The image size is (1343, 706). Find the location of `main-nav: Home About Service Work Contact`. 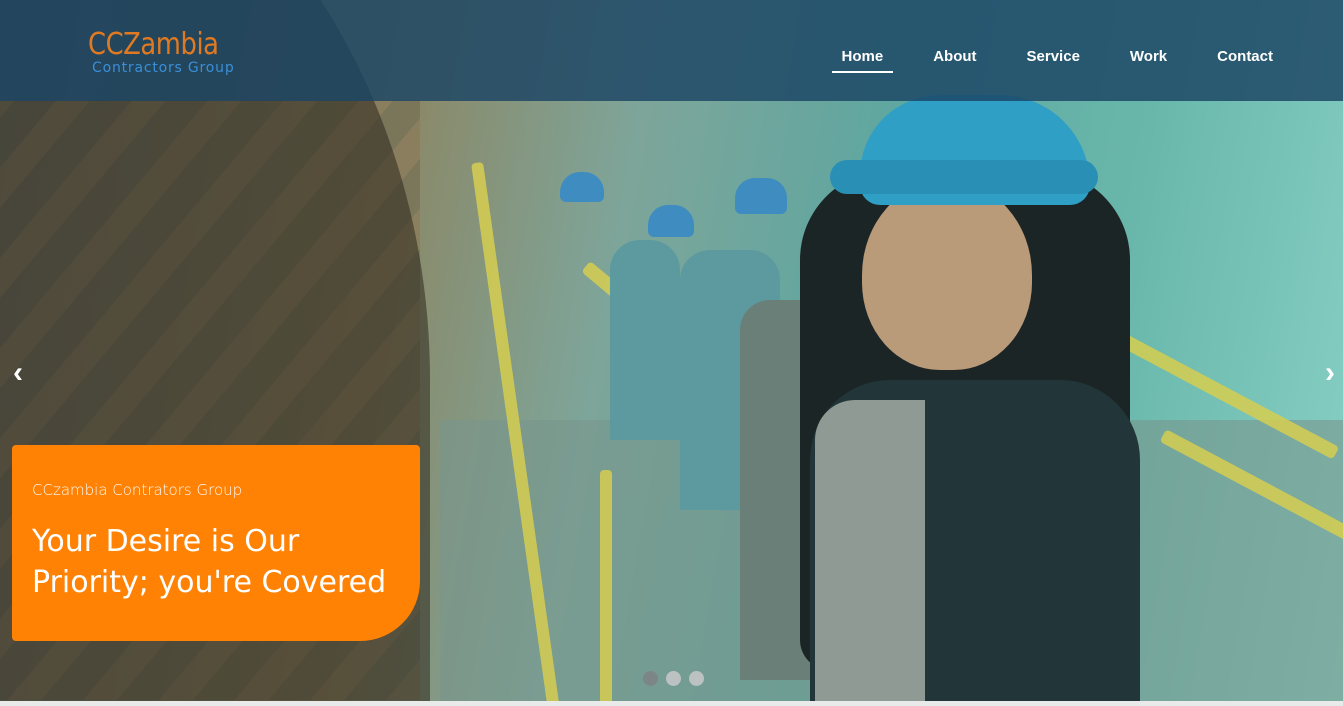

main-nav: Home About Service Work Contact is located at coordinates (1064, 57).